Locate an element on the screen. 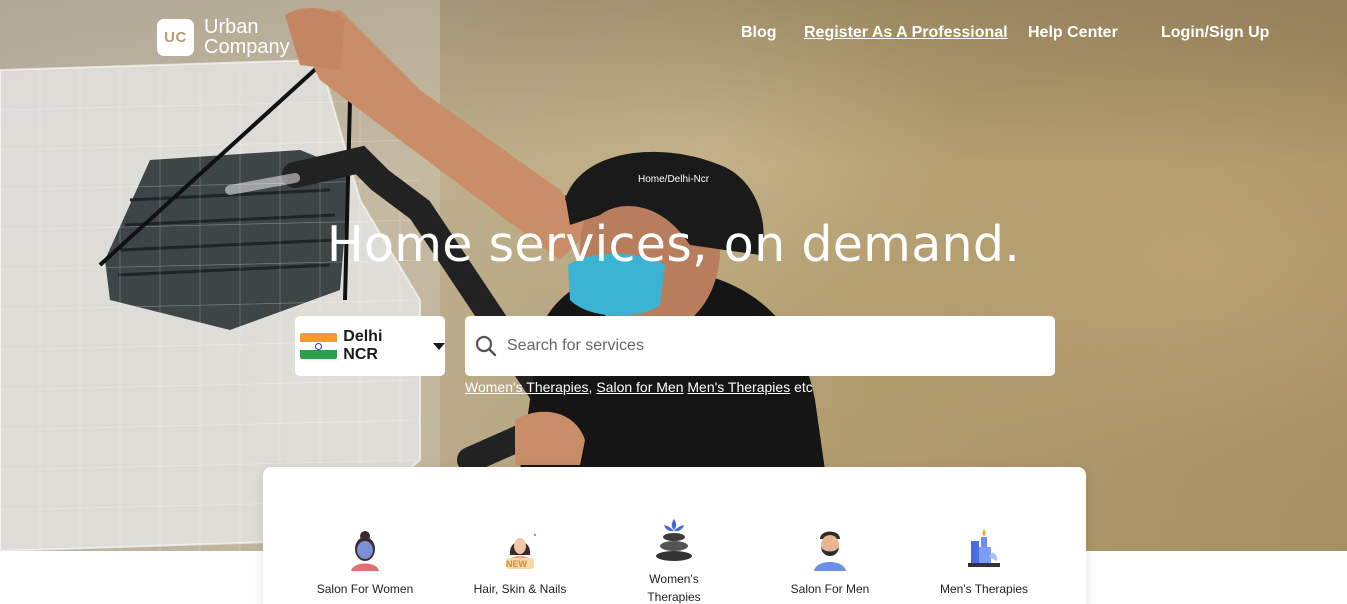  india-flag-icon is located at coordinates (319, 346).